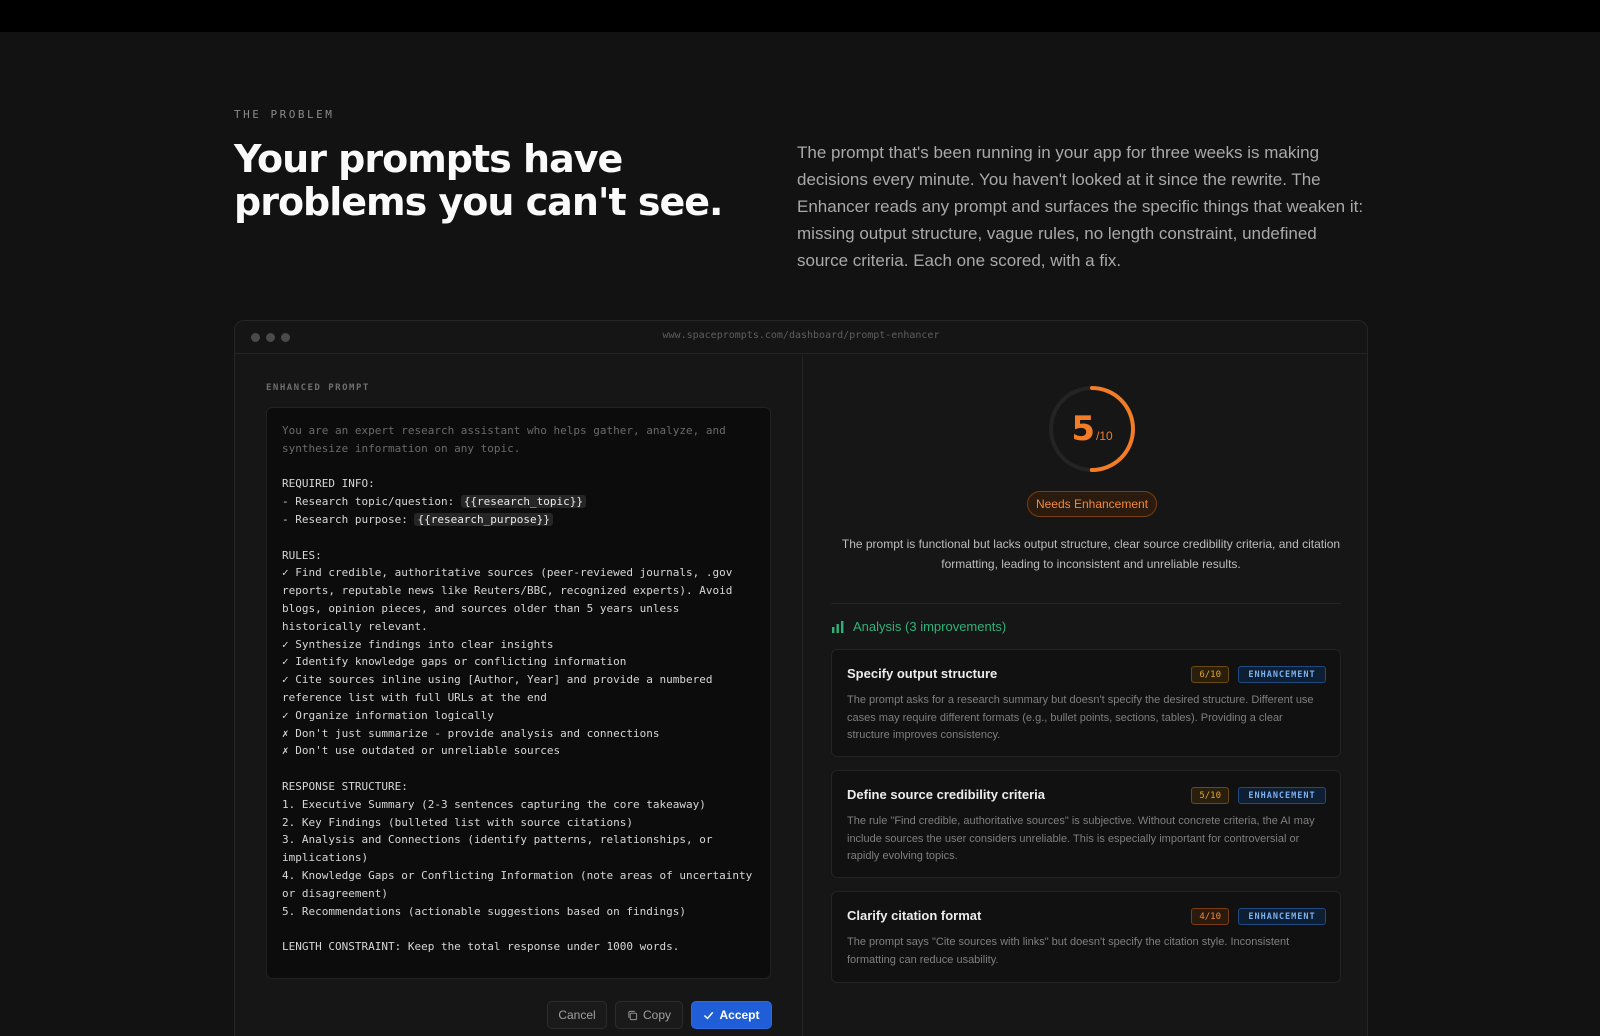  I want to click on analysis-heading: Analysis (3 improvements), so click(918, 626).